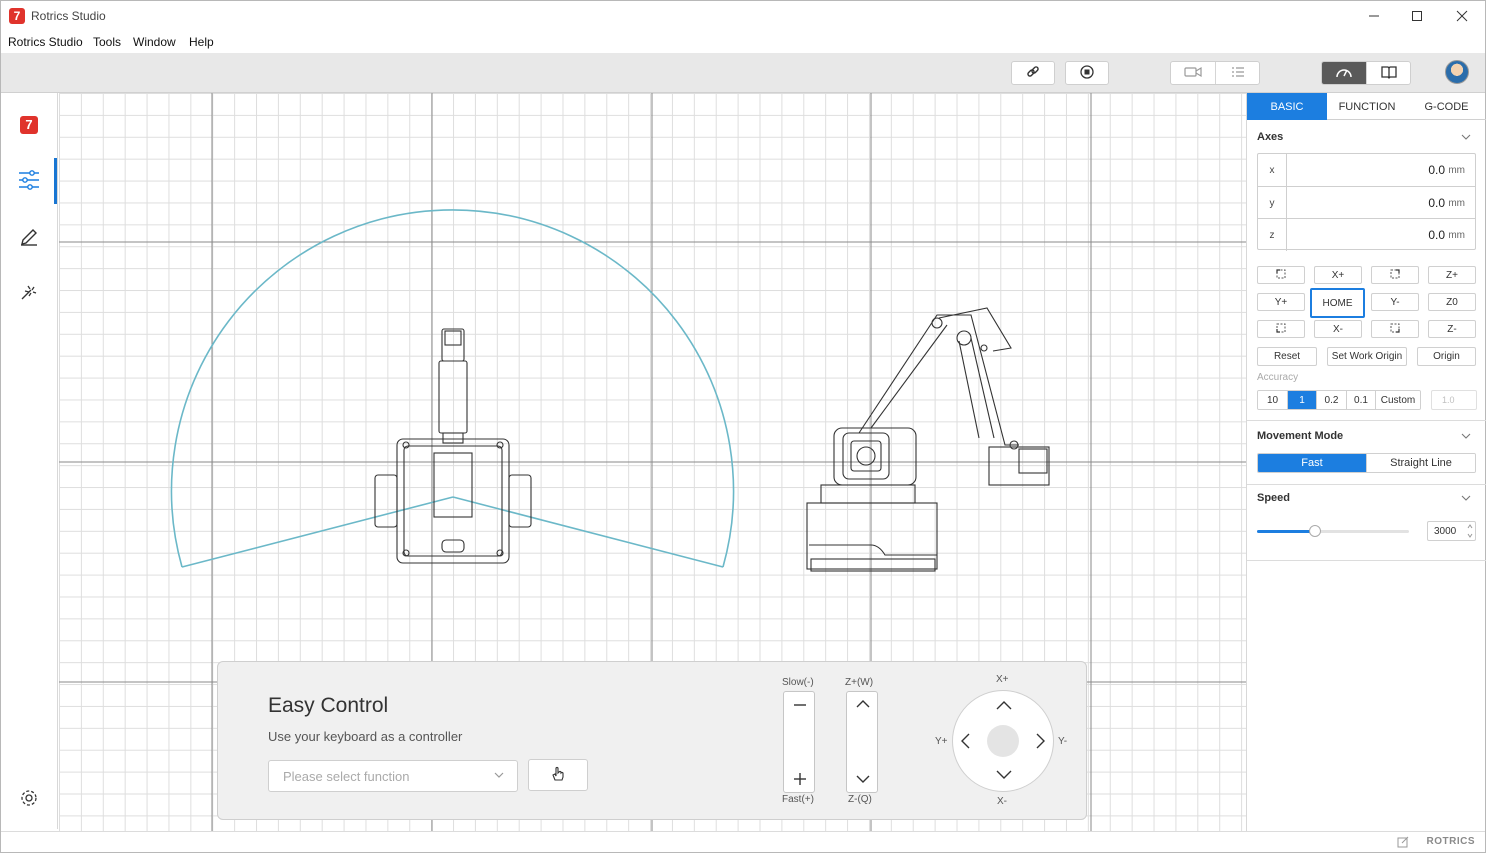 This screenshot has height=853, width=1486. What do you see at coordinates (862, 742) in the screenshot?
I see `z-slider` at bounding box center [862, 742].